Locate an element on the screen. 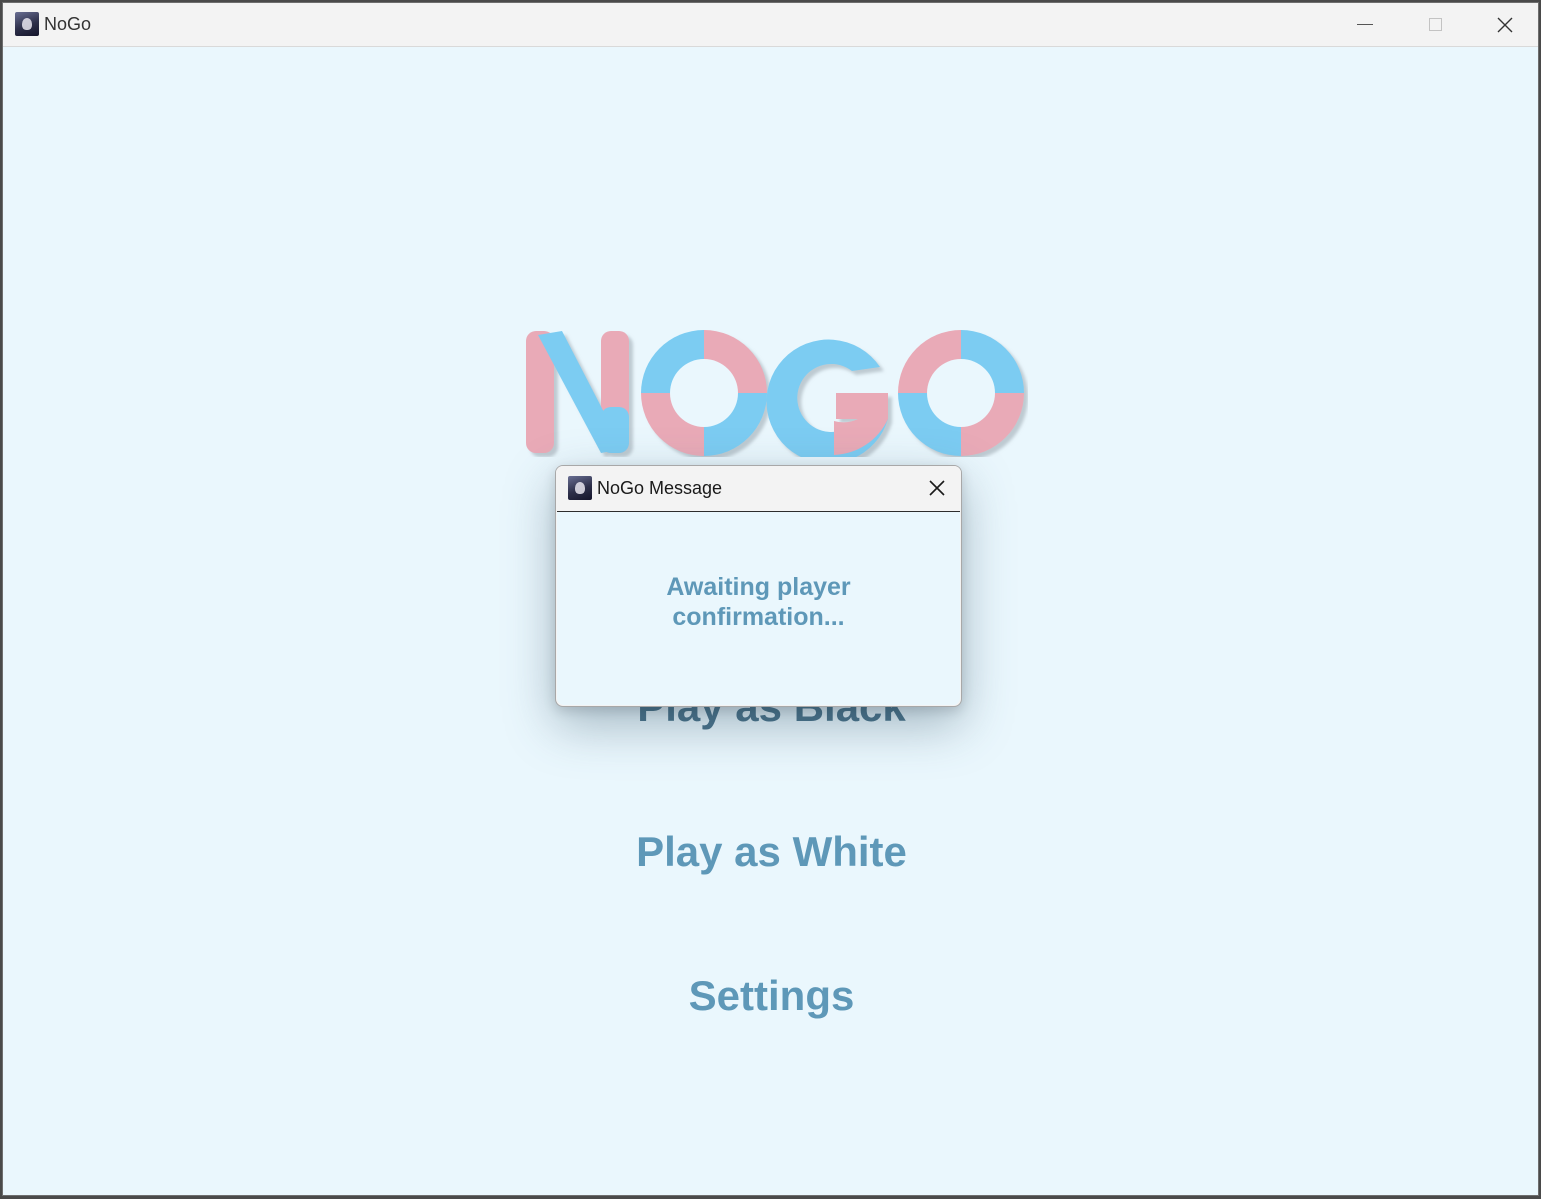 This screenshot has width=1541, height=1199. dialog-message-line-1: Awaiting player is located at coordinates (758, 587).